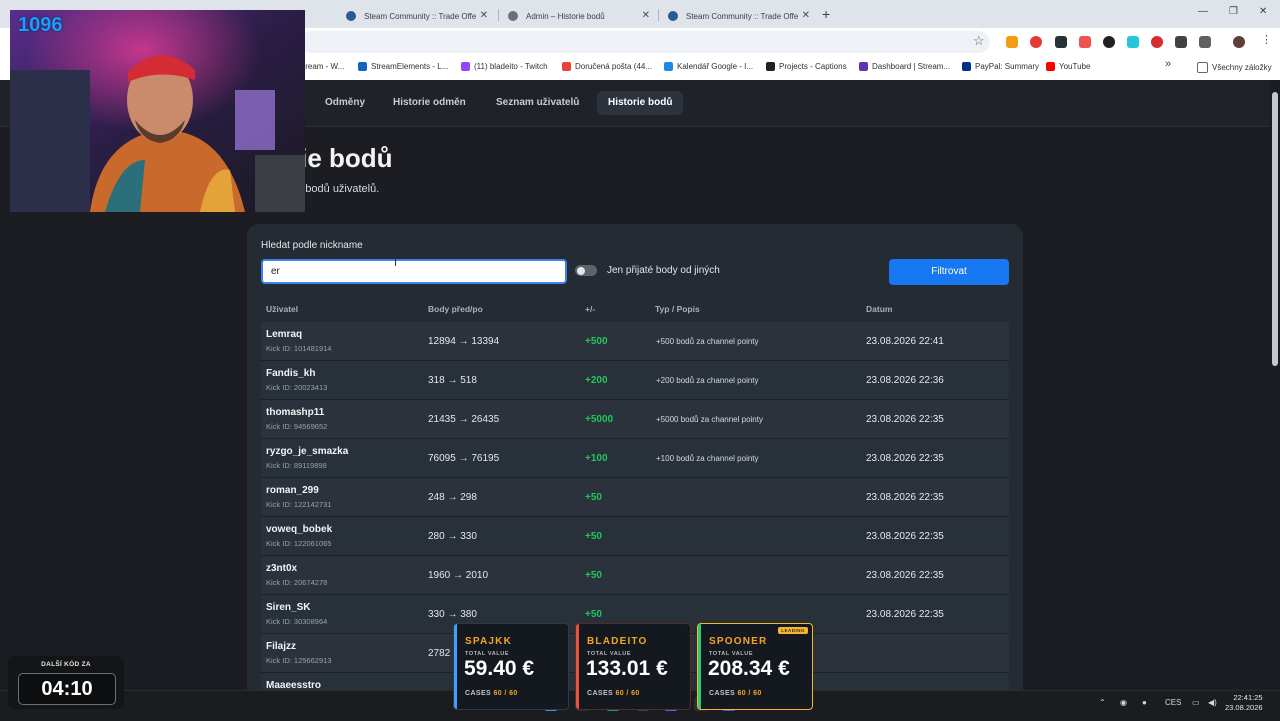 The image size is (1280, 721). Describe the element at coordinates (458, 575) in the screenshot. I see `points-before-after: 1960 → 2010` at that location.